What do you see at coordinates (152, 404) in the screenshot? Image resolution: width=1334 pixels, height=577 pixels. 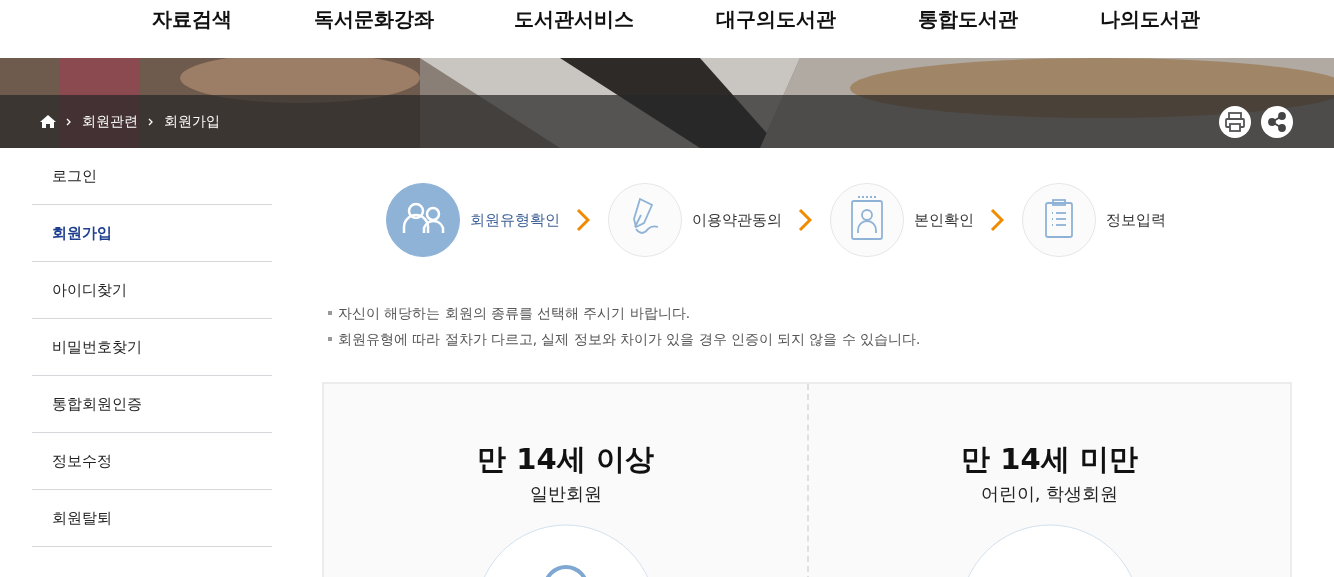 I see `sidebar-item: 통합회원인증` at bounding box center [152, 404].